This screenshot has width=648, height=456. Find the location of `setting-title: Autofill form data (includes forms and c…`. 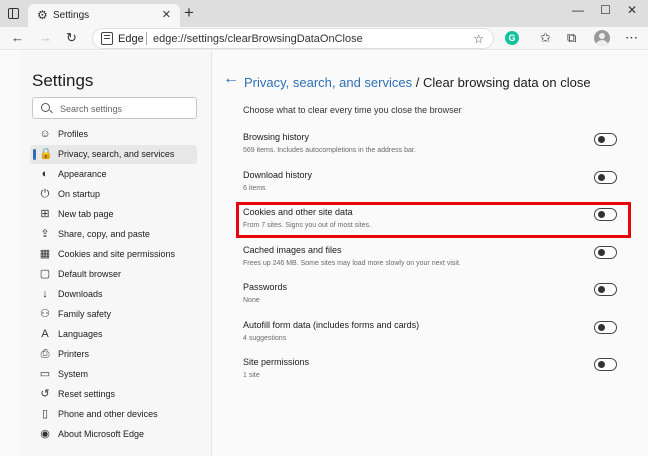

setting-title: Autofill form data (includes forms and c… is located at coordinates (331, 324).